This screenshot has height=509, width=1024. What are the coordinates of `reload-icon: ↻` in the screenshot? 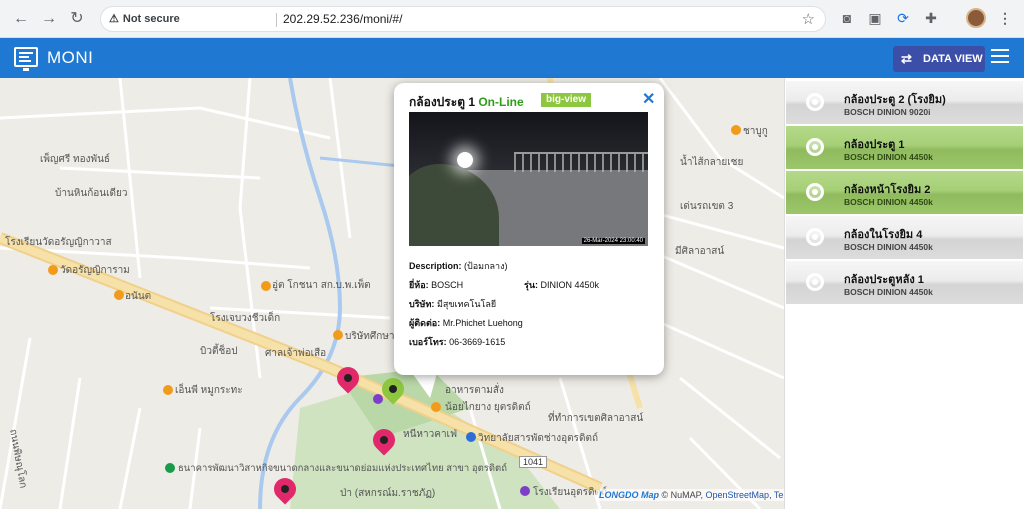 It's located at (77, 19).